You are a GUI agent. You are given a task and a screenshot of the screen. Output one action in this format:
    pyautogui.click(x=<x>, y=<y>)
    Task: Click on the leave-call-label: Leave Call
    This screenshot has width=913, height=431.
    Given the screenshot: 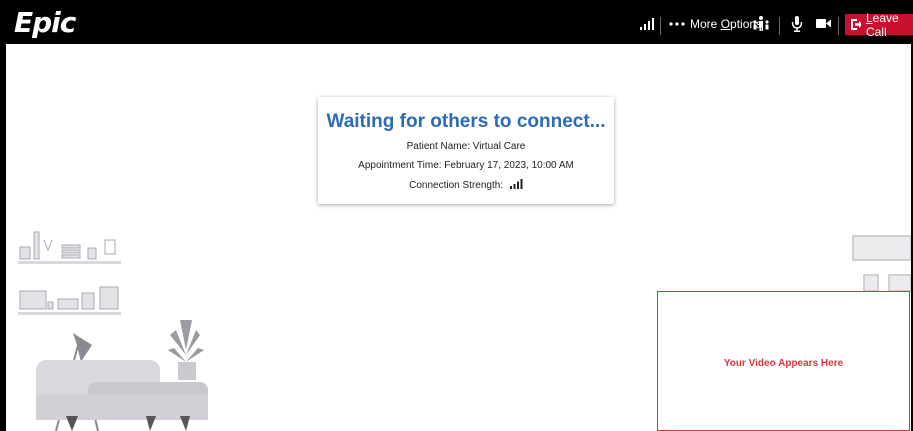 What is the action you would take?
    pyautogui.click(x=882, y=24)
    